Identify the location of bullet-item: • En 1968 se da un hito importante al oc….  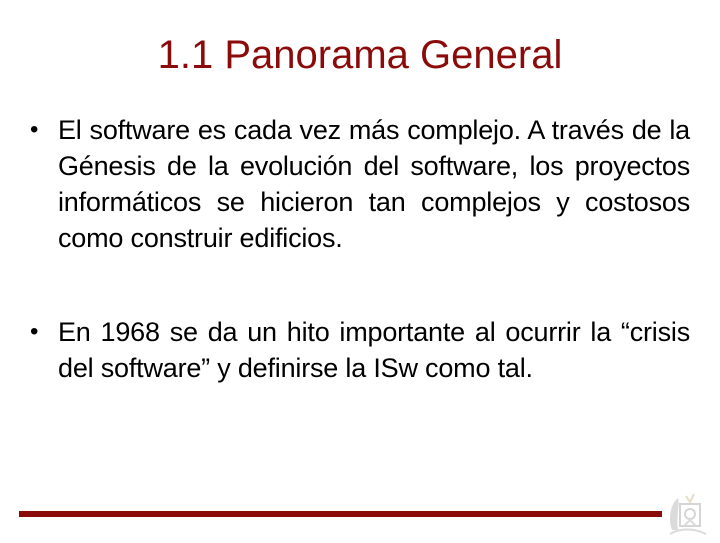
(359, 350).